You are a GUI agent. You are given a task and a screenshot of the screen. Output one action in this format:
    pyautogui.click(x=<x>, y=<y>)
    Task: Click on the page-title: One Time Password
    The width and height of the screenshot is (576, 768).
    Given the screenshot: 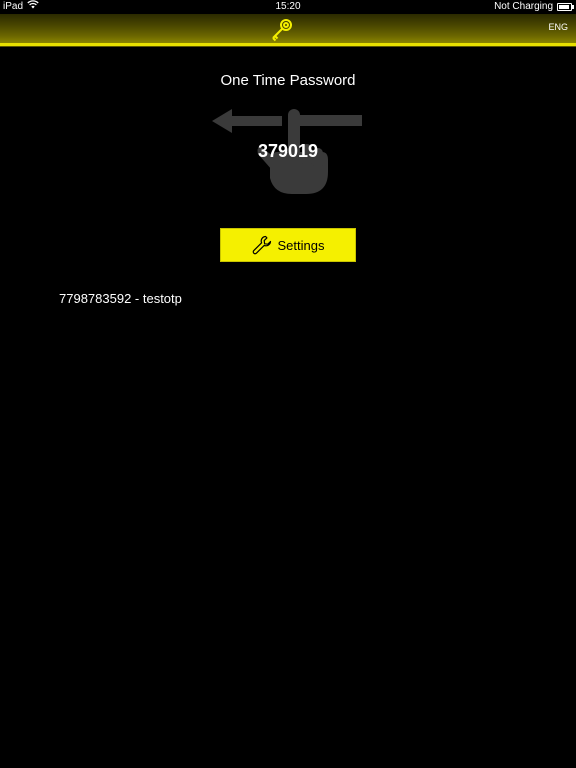 What is the action you would take?
    pyautogui.click(x=288, y=80)
    